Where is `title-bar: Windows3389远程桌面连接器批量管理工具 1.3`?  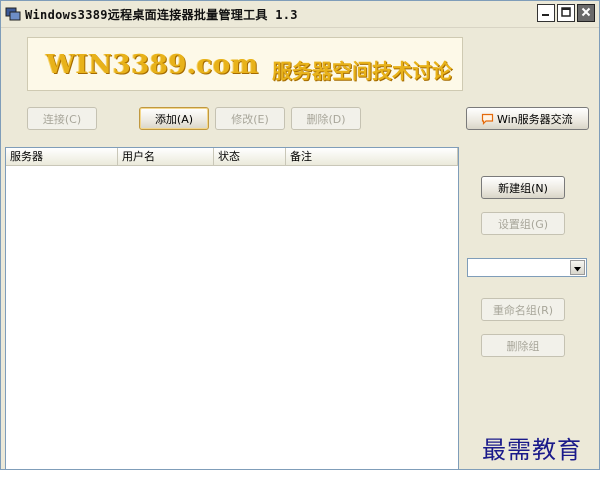
title-bar: Windows3389远程桌面连接器批量管理工具 1.3 is located at coordinates (300, 14).